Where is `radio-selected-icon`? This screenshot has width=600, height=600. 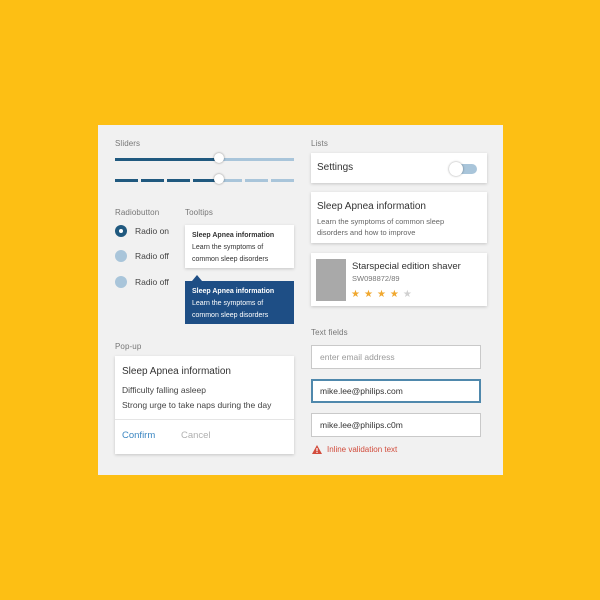 radio-selected-icon is located at coordinates (121, 231).